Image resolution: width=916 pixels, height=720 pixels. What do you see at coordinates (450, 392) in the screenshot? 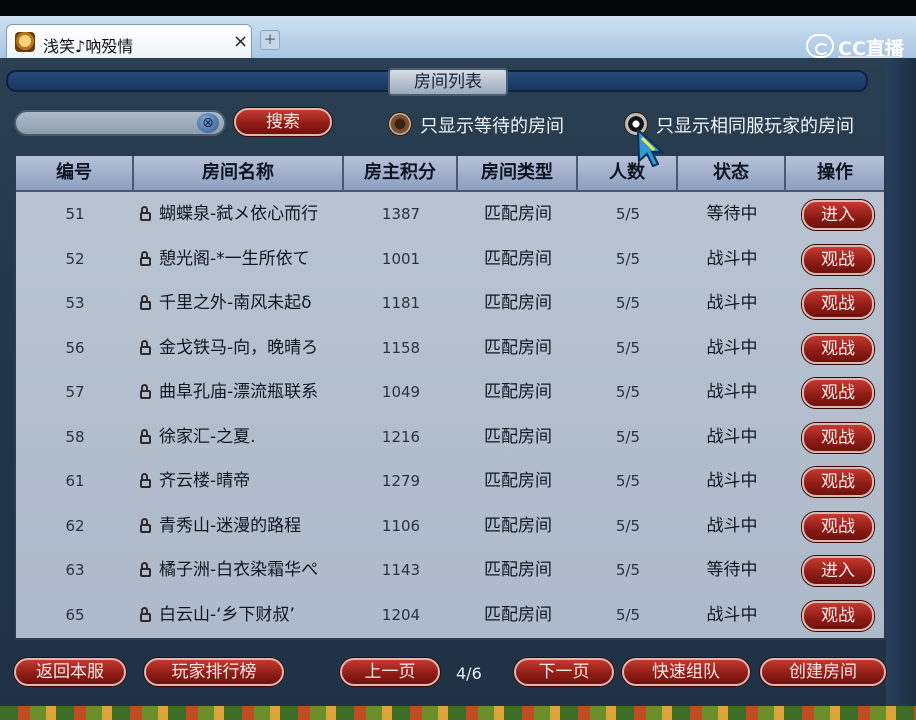
I see `table-row: 57 曲阜孔庙-漂流瓶联系 1049 匹配房间 5/5 战斗中 观战` at bounding box center [450, 392].